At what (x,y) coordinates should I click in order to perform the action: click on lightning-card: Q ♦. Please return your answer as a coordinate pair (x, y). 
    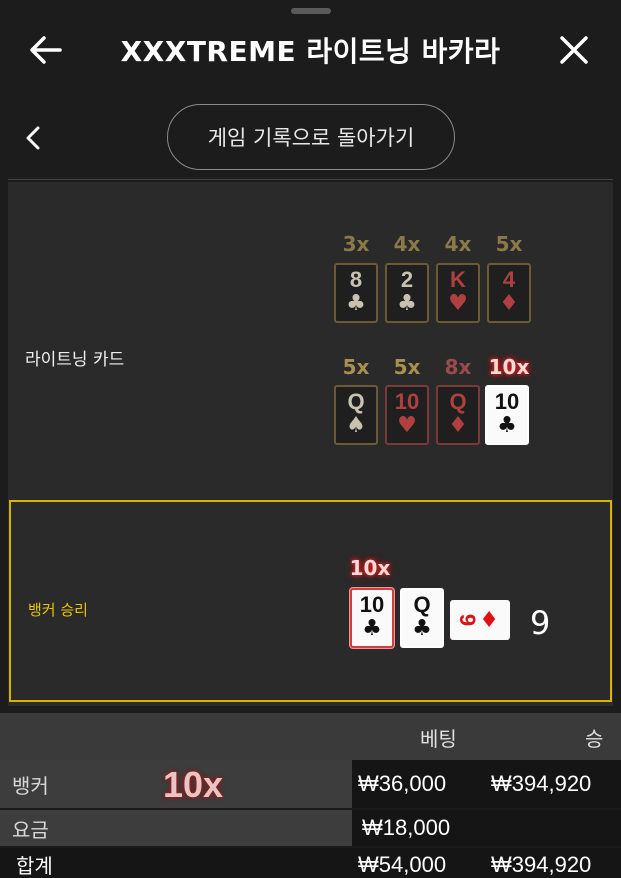
    Looking at the image, I should click on (458, 415).